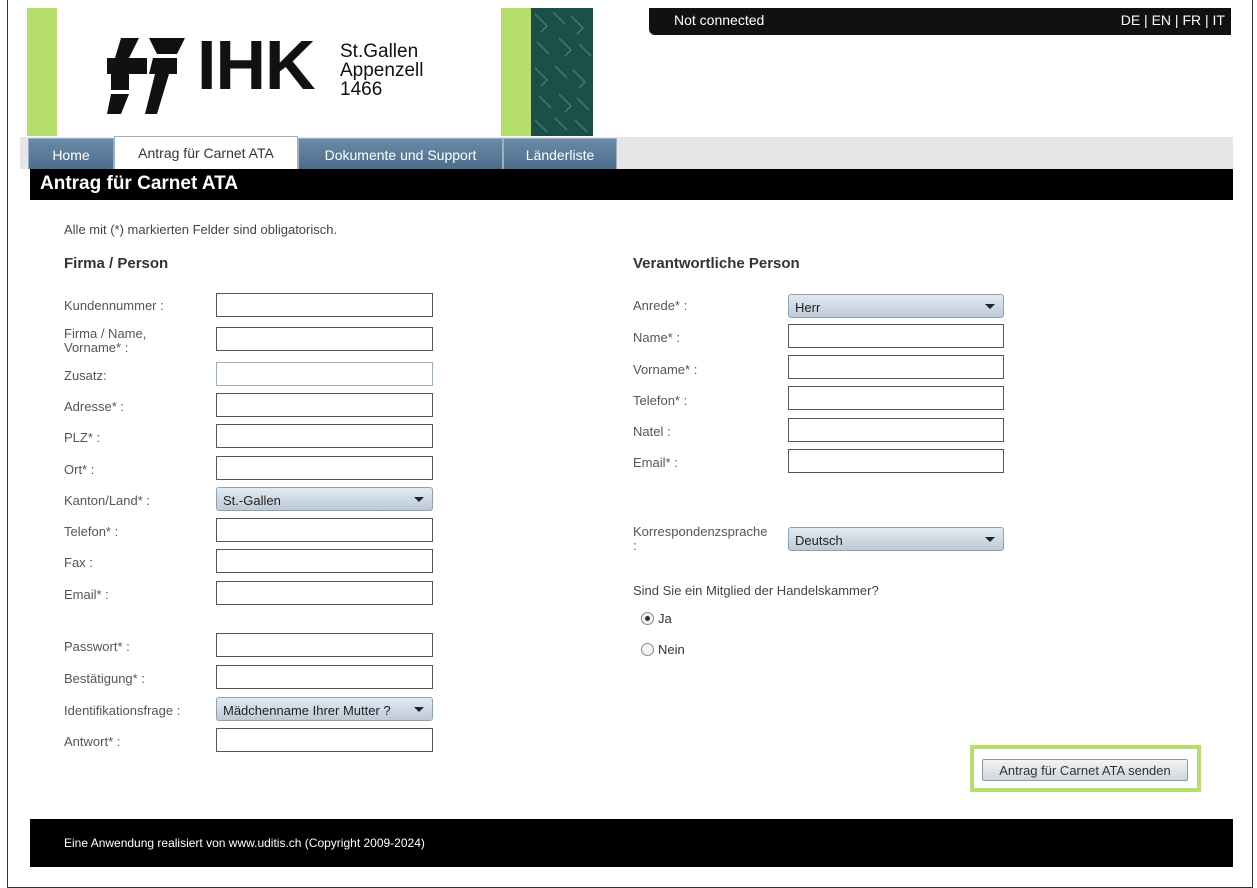 This screenshot has width=1257, height=888. What do you see at coordinates (324, 561) in the screenshot?
I see `fax-input` at bounding box center [324, 561].